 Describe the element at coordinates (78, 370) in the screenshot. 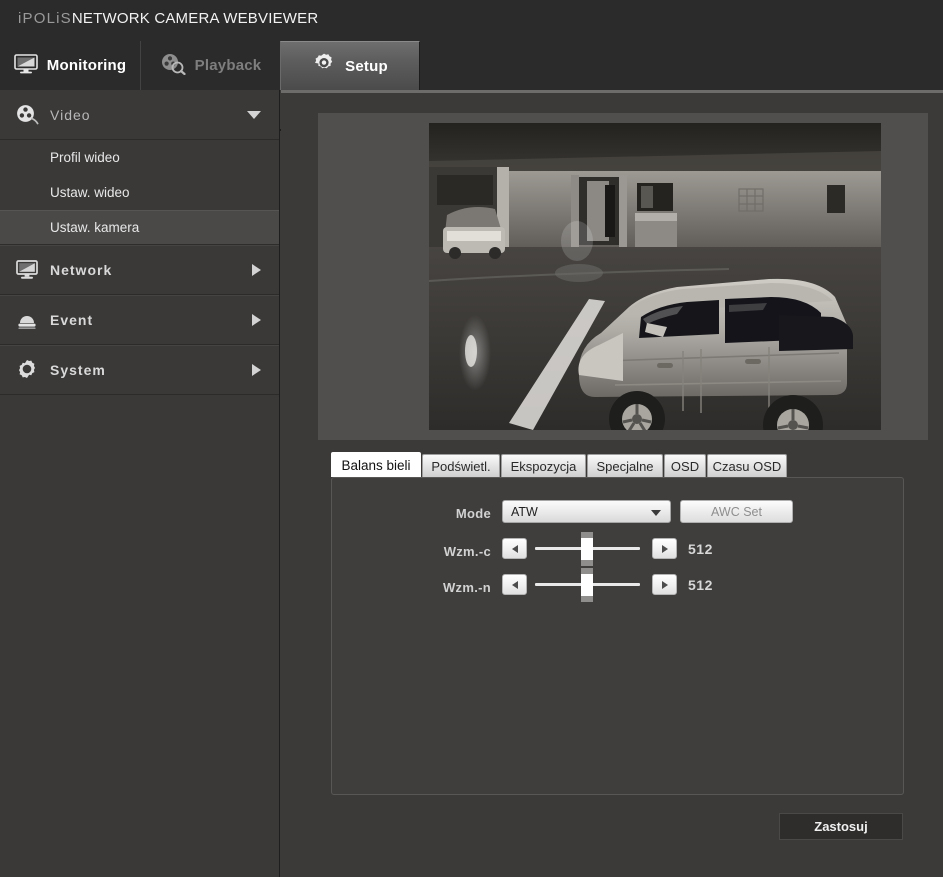

I see `sidebar-group-system-label: System` at that location.